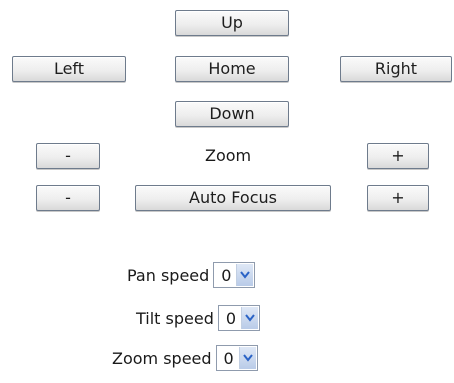 Image resolution: width=454 pixels, height=383 pixels. I want to click on pan-speed-label: Pan speed, so click(168, 275).